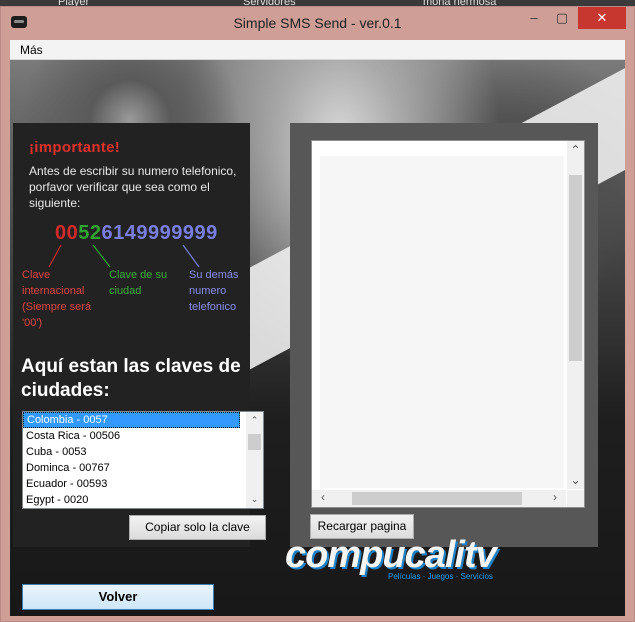 The width and height of the screenshot is (635, 622). I want to click on minimize-button: –, so click(534, 18).